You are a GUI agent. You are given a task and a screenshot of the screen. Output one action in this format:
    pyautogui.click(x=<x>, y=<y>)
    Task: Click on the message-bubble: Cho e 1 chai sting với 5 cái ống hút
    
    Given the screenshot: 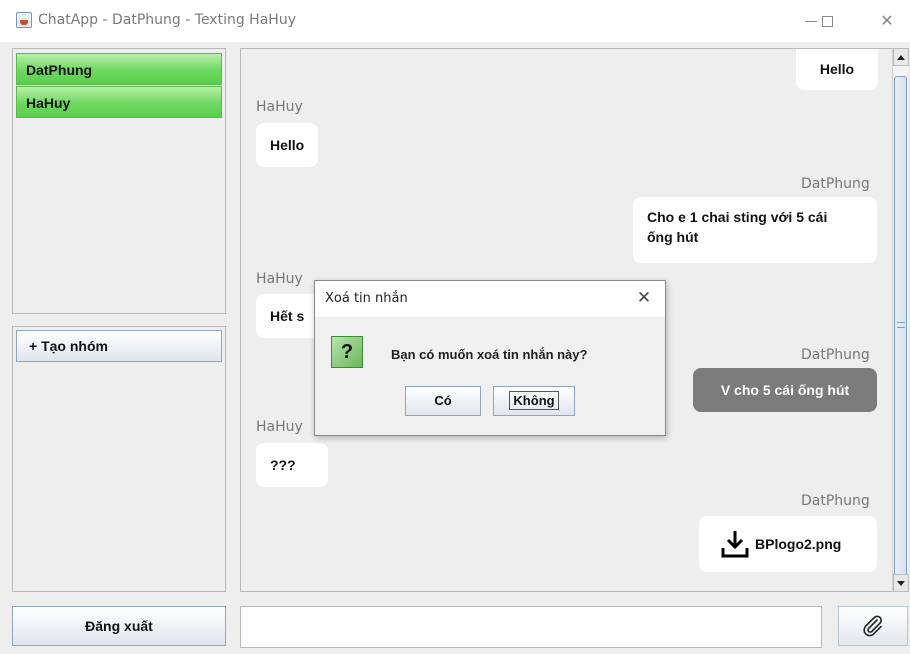 What is the action you would take?
    pyautogui.click(x=755, y=230)
    